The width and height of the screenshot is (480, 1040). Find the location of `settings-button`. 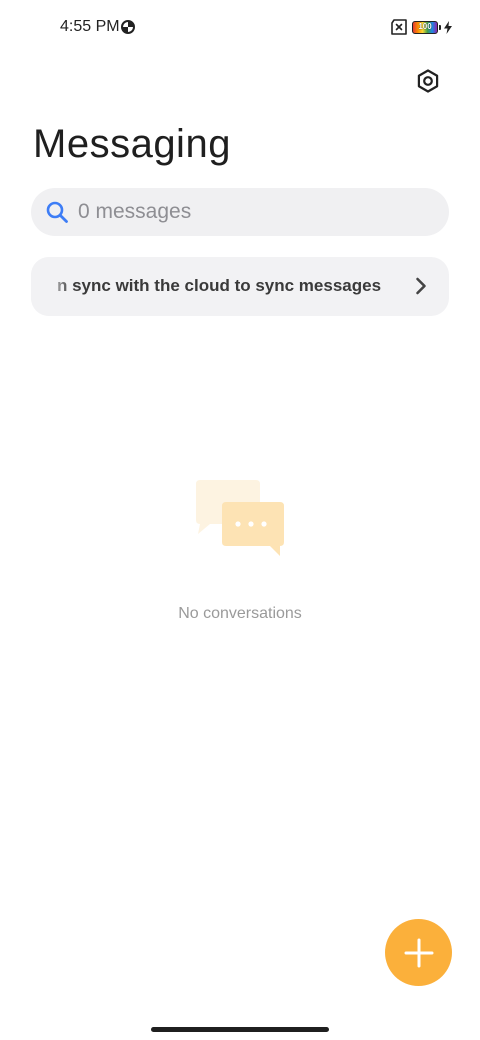

settings-button is located at coordinates (428, 81).